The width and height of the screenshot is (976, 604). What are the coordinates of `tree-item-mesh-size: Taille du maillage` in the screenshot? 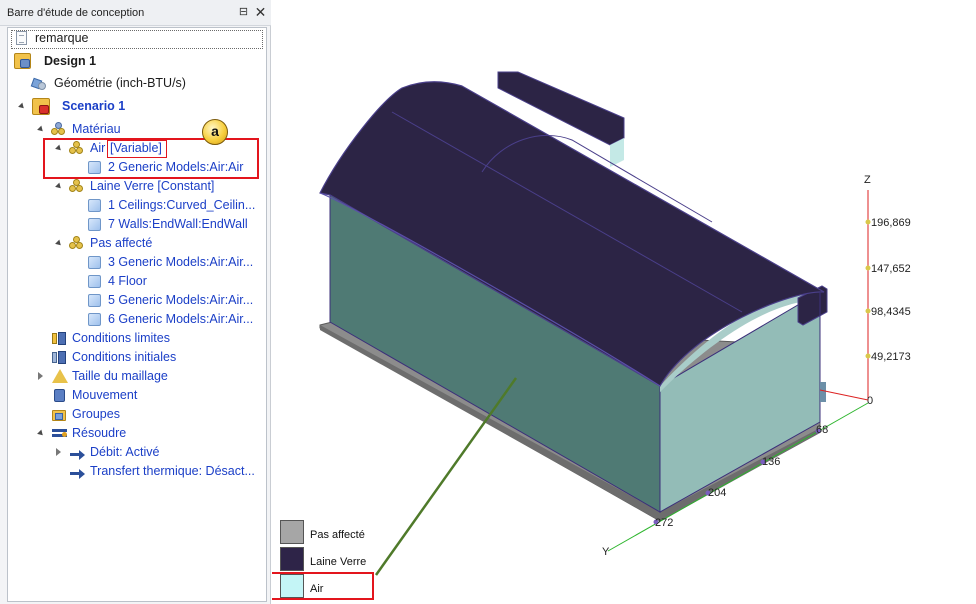 It's located at (137, 376).